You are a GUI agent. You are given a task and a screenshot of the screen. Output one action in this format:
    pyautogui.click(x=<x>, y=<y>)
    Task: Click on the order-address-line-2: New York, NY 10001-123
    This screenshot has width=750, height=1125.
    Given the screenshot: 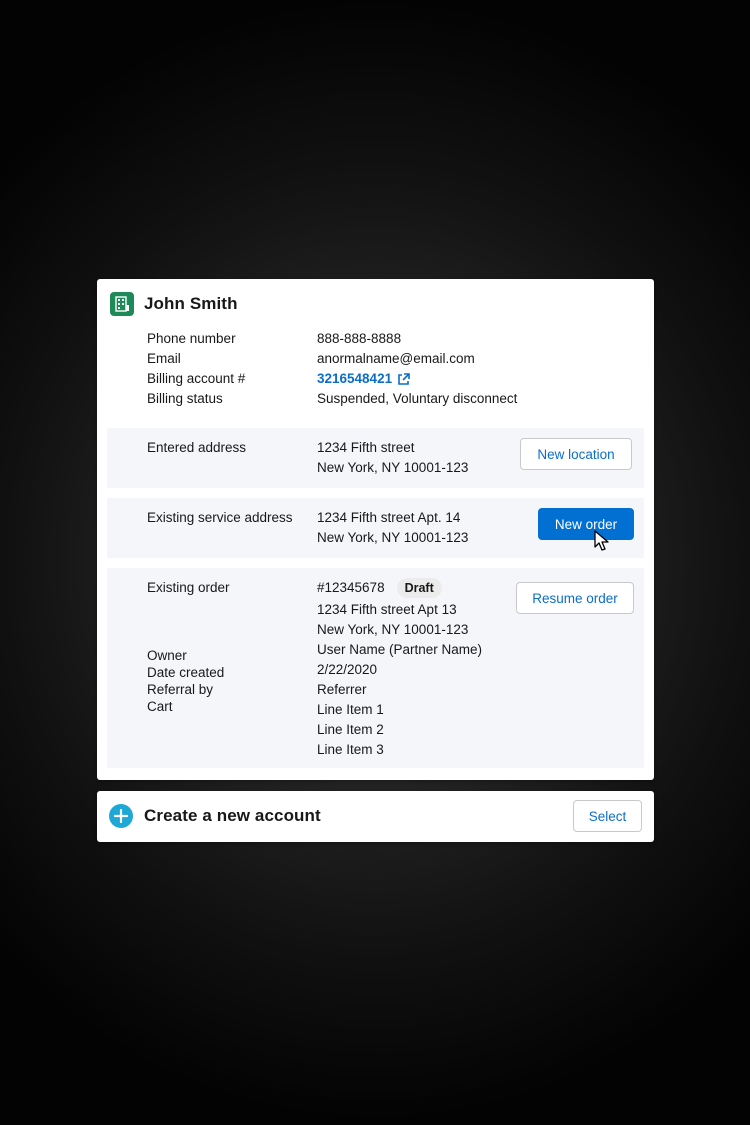 What is the action you would take?
    pyautogui.click(x=393, y=629)
    